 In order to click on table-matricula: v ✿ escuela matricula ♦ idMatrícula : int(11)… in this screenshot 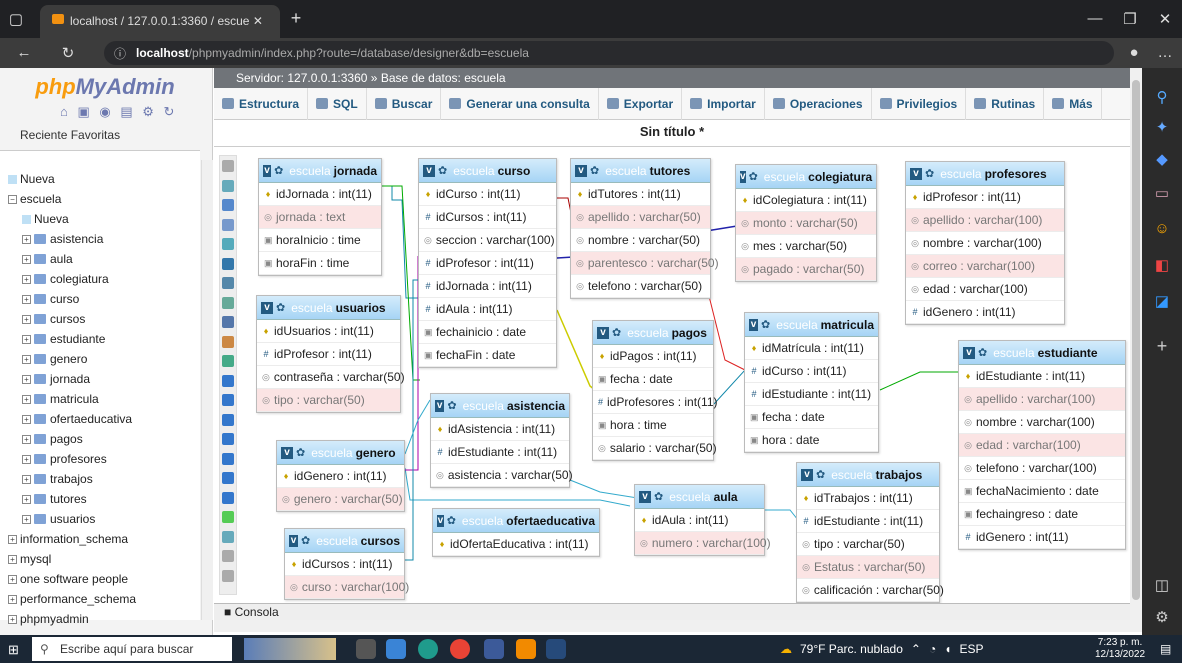, I will do `click(811, 382)`.